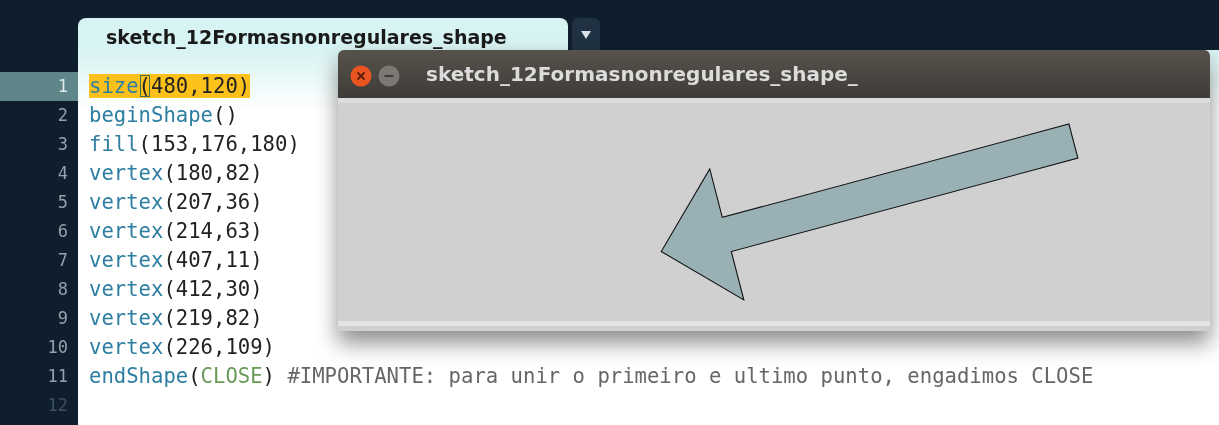  Describe the element at coordinates (62, 202) in the screenshot. I see `line-number: 5` at that location.